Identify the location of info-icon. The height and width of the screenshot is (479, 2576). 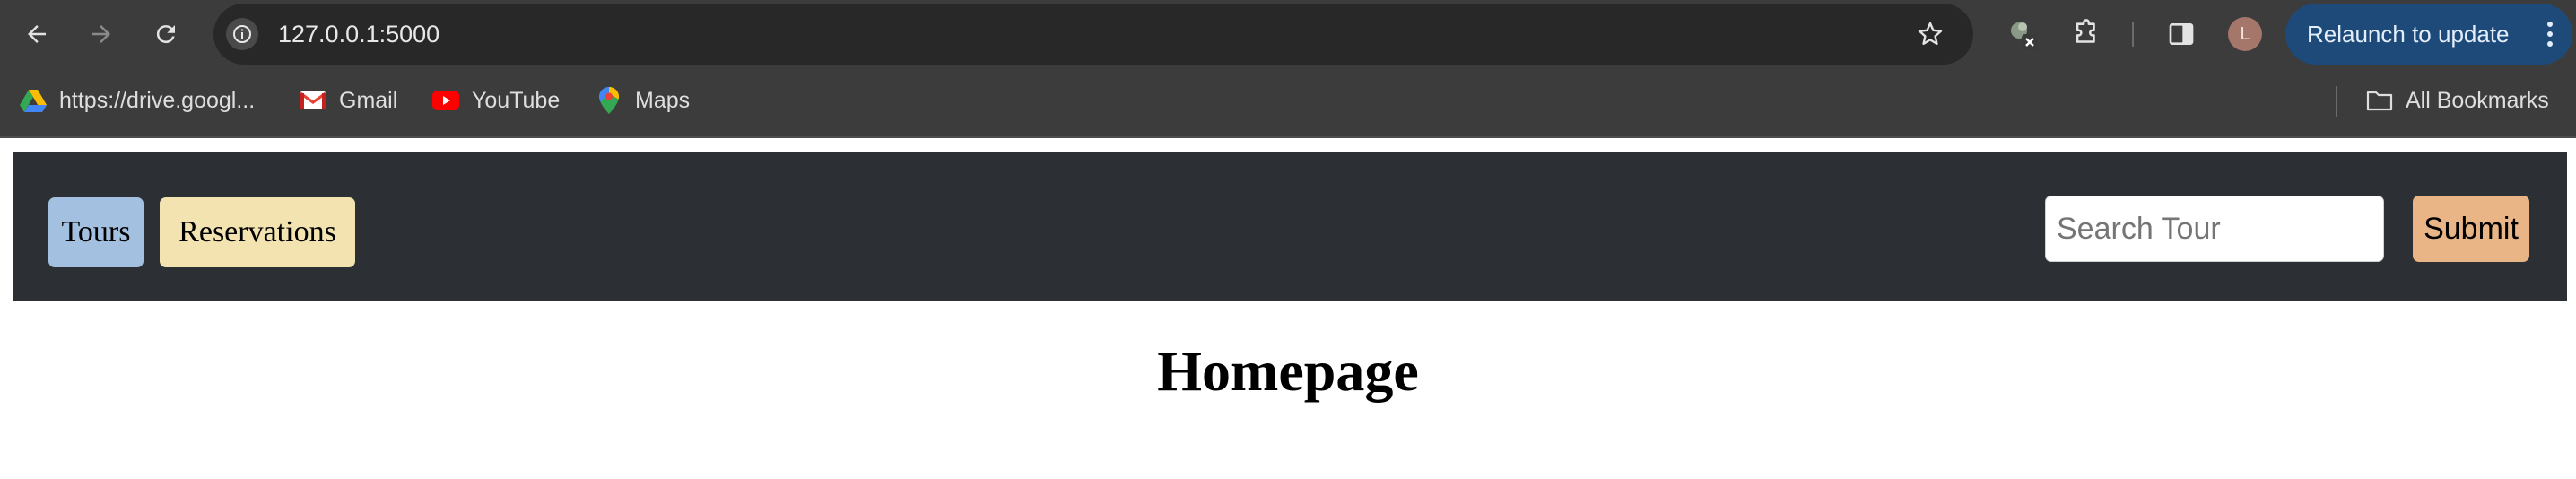
(242, 34).